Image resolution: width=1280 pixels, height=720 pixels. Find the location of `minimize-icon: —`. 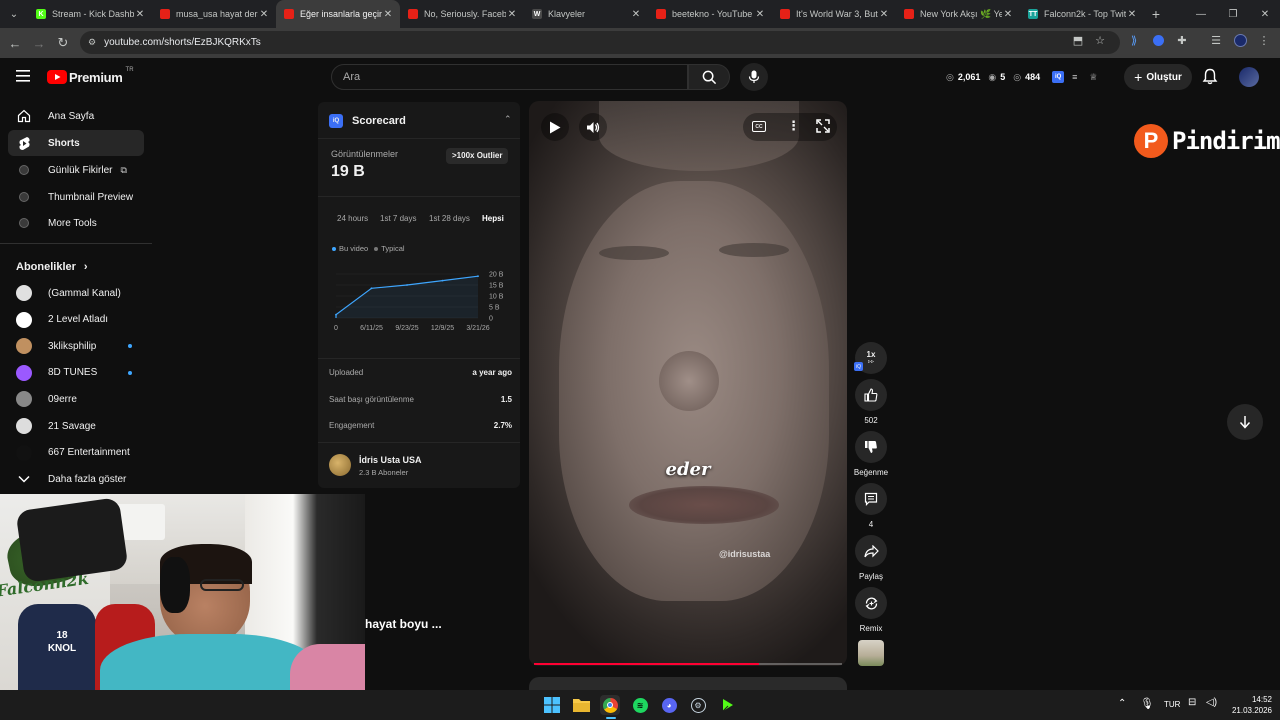

minimize-icon: — is located at coordinates (1201, 14).